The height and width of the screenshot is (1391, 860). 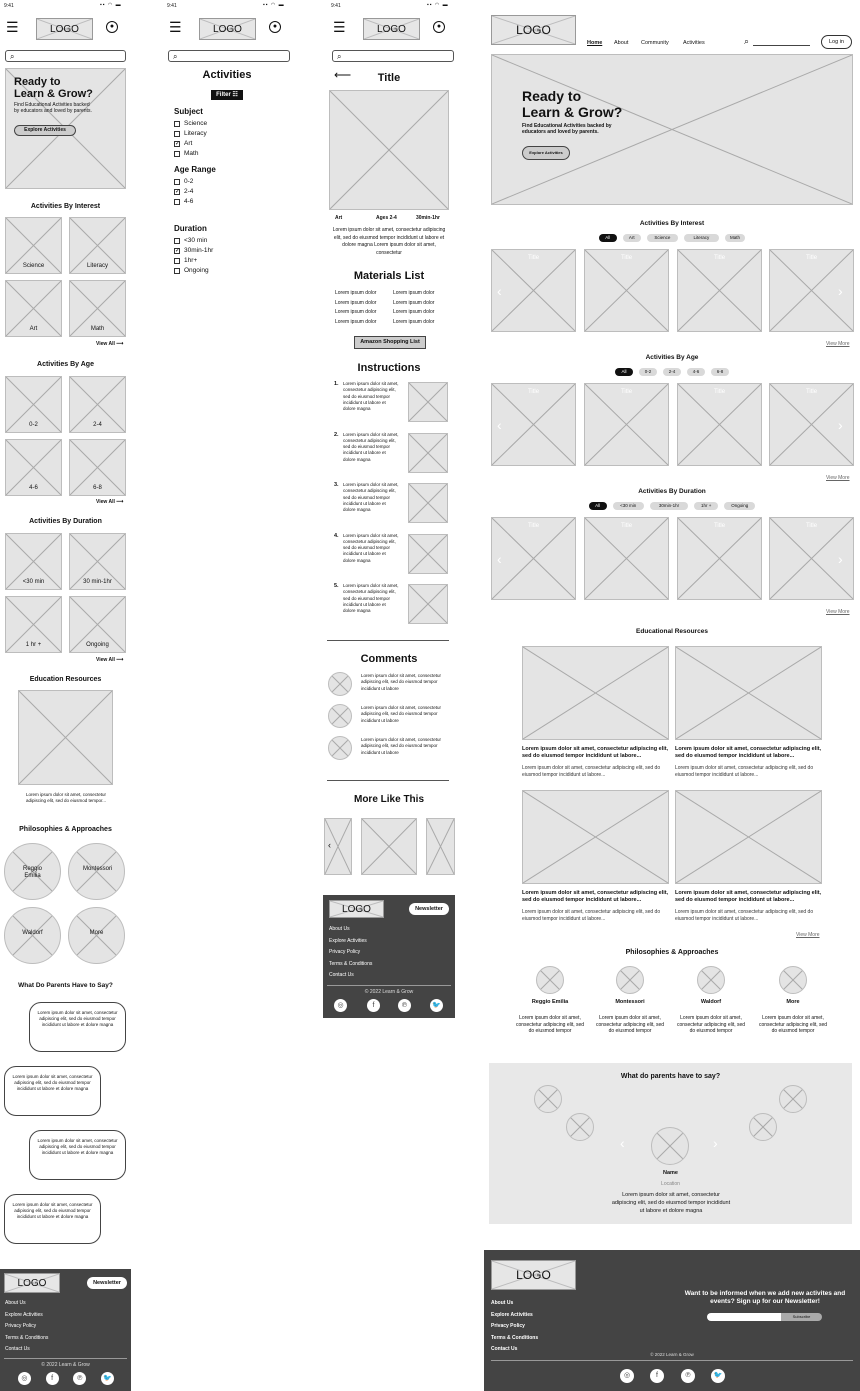 I want to click on interest-filter-chip: All, so click(x=607, y=238).